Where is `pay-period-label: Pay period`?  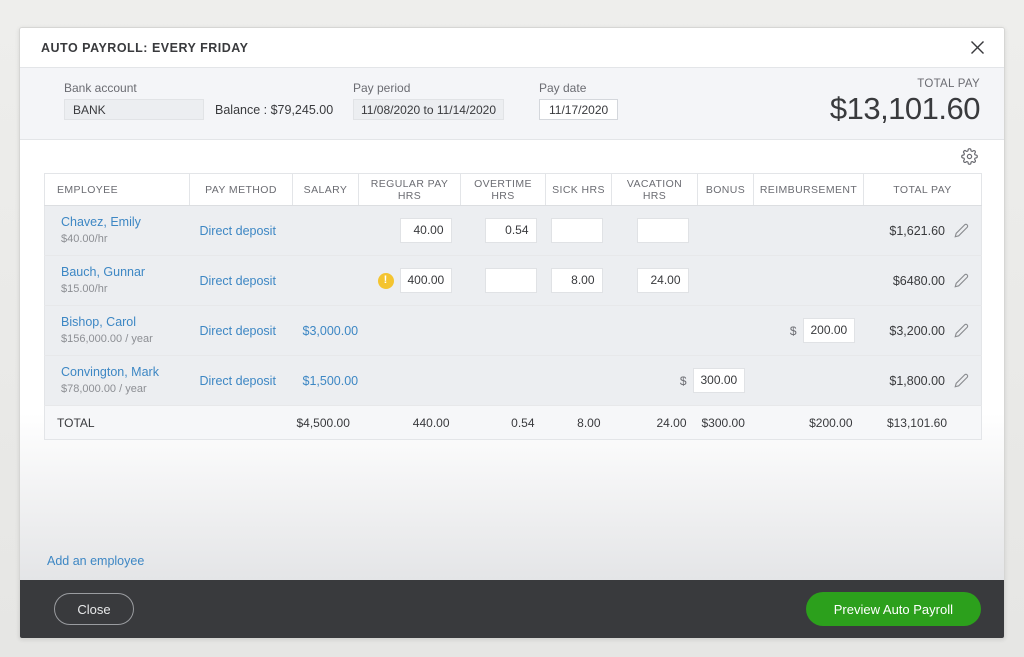 pay-period-label: Pay period is located at coordinates (382, 88).